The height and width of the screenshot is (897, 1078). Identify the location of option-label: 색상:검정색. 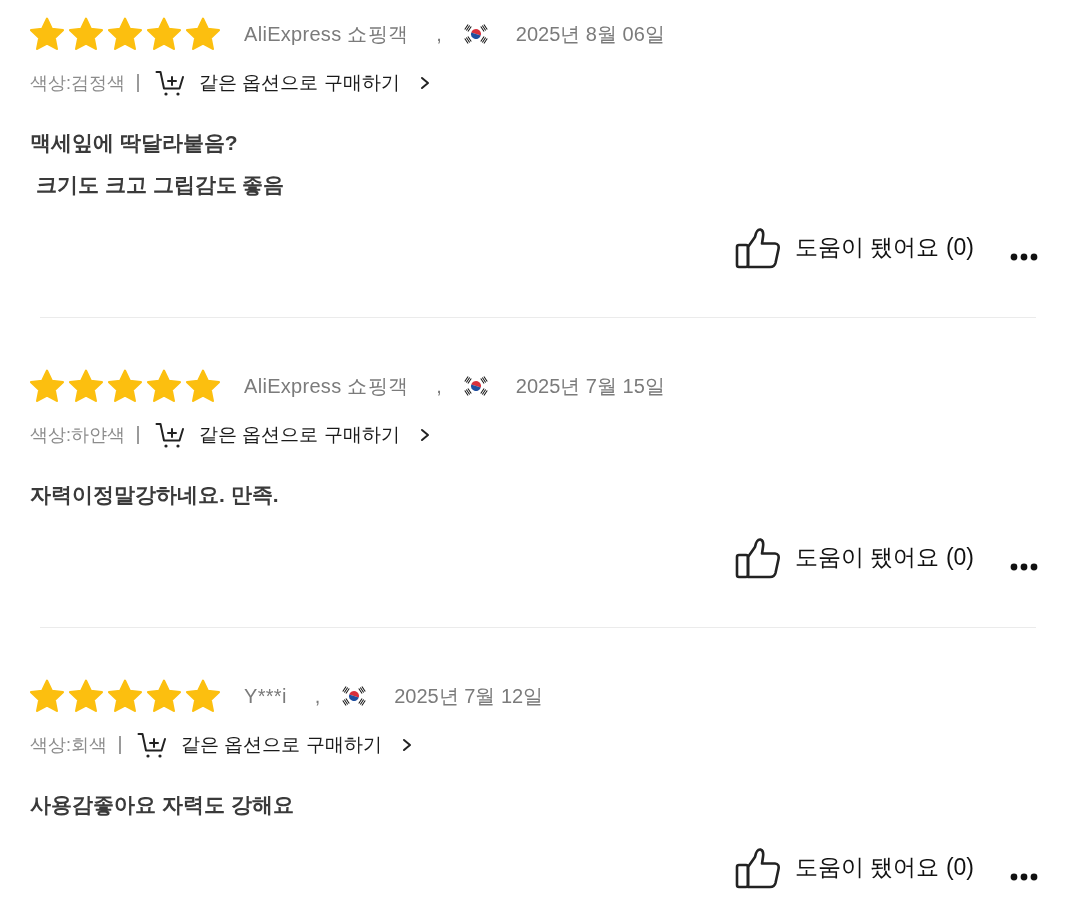
(77, 83).